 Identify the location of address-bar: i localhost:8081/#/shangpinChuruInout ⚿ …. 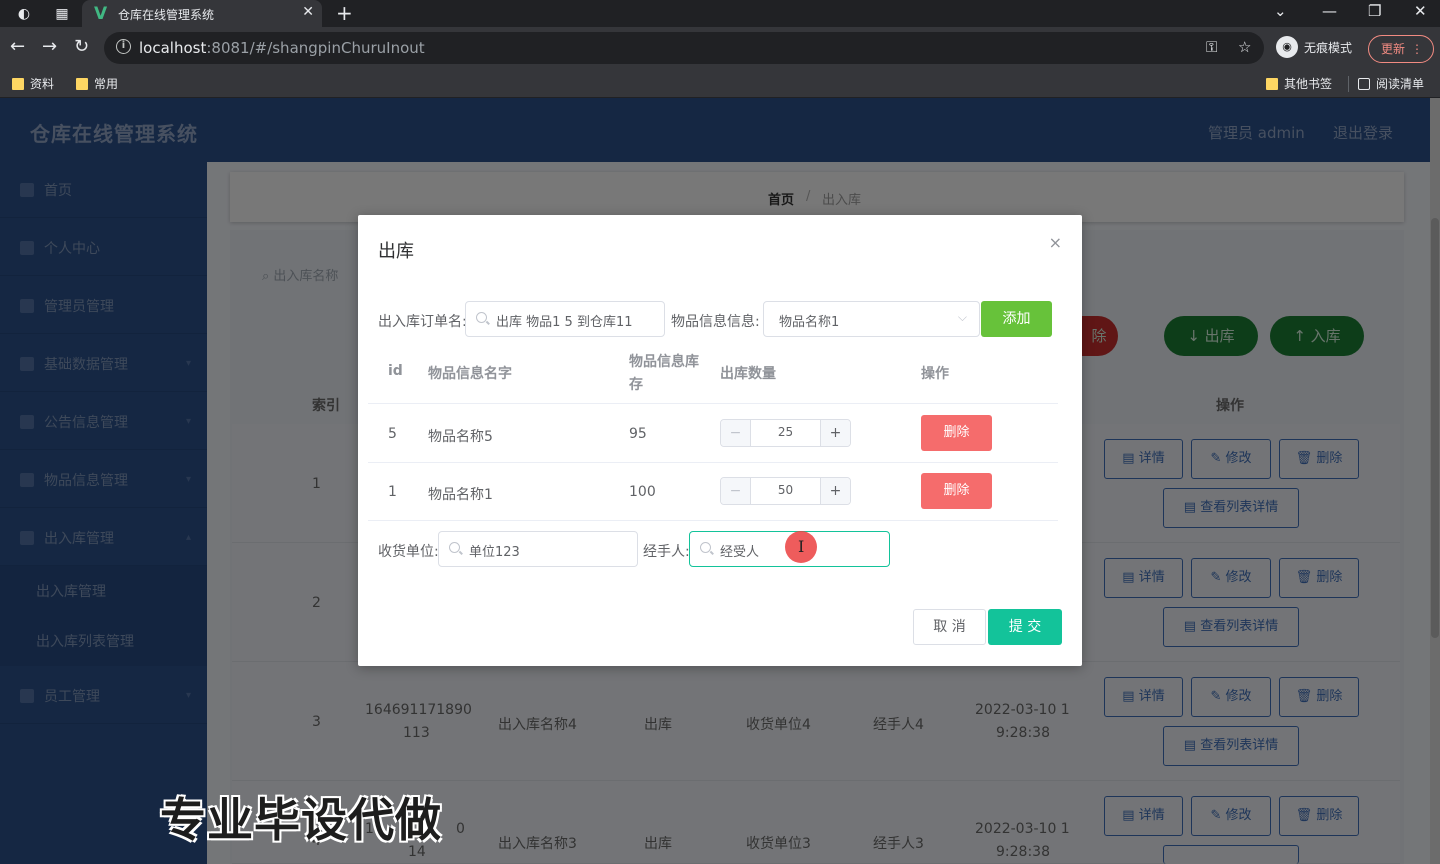
(684, 48).